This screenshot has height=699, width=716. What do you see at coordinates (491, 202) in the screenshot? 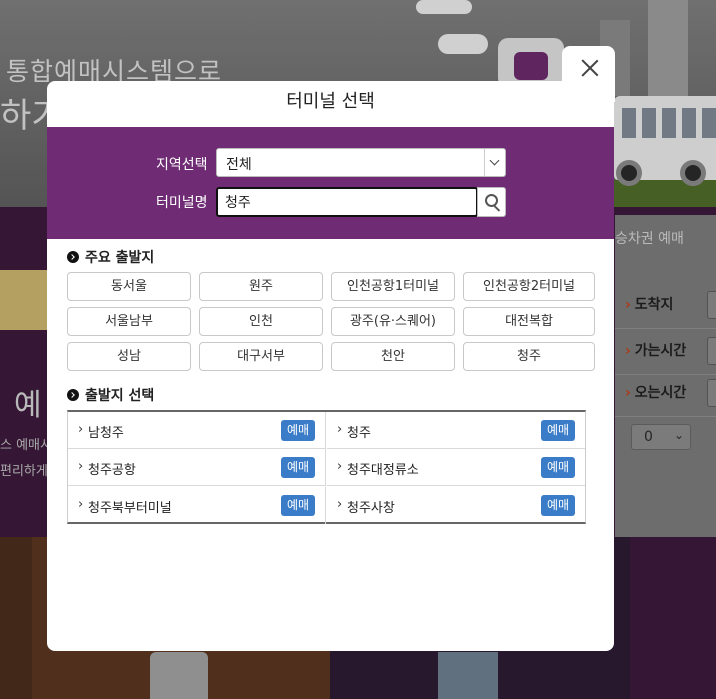
I see `search-icon` at bounding box center [491, 202].